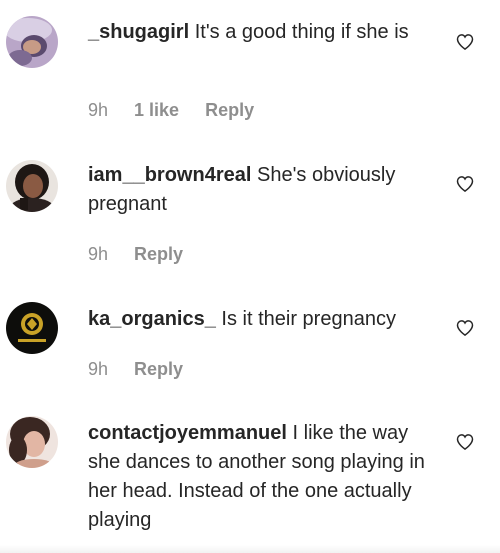 The image size is (500, 553). What do you see at coordinates (265, 190) in the screenshot?
I see `comment-text: iam__brown4real She's obviously pregnant` at bounding box center [265, 190].